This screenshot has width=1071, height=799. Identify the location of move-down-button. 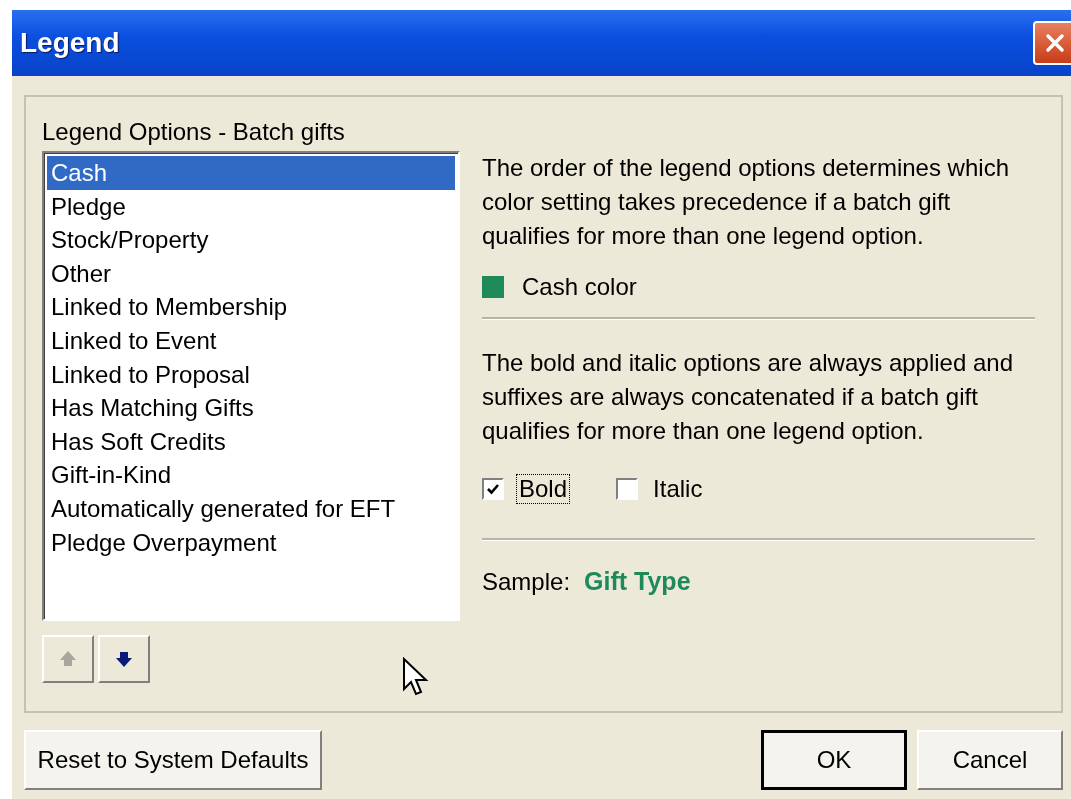
(124, 659).